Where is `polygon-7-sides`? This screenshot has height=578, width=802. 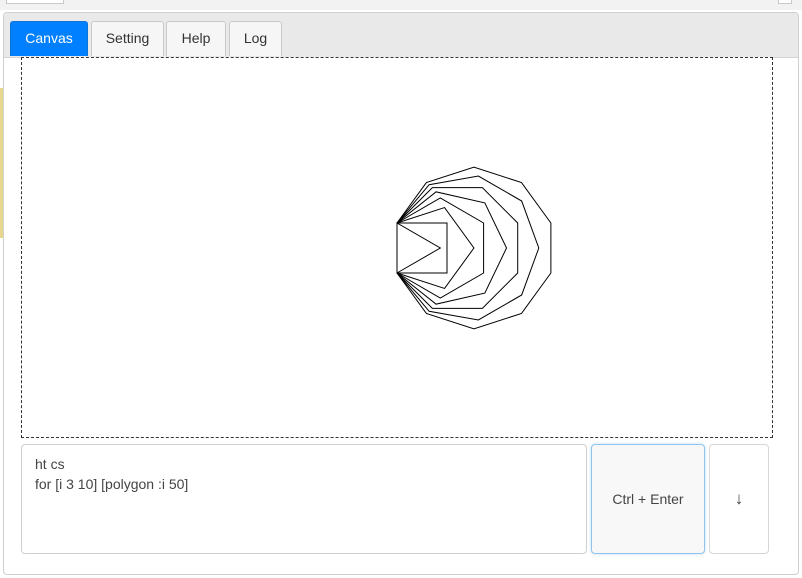 polygon-7-sides is located at coordinates (452, 248).